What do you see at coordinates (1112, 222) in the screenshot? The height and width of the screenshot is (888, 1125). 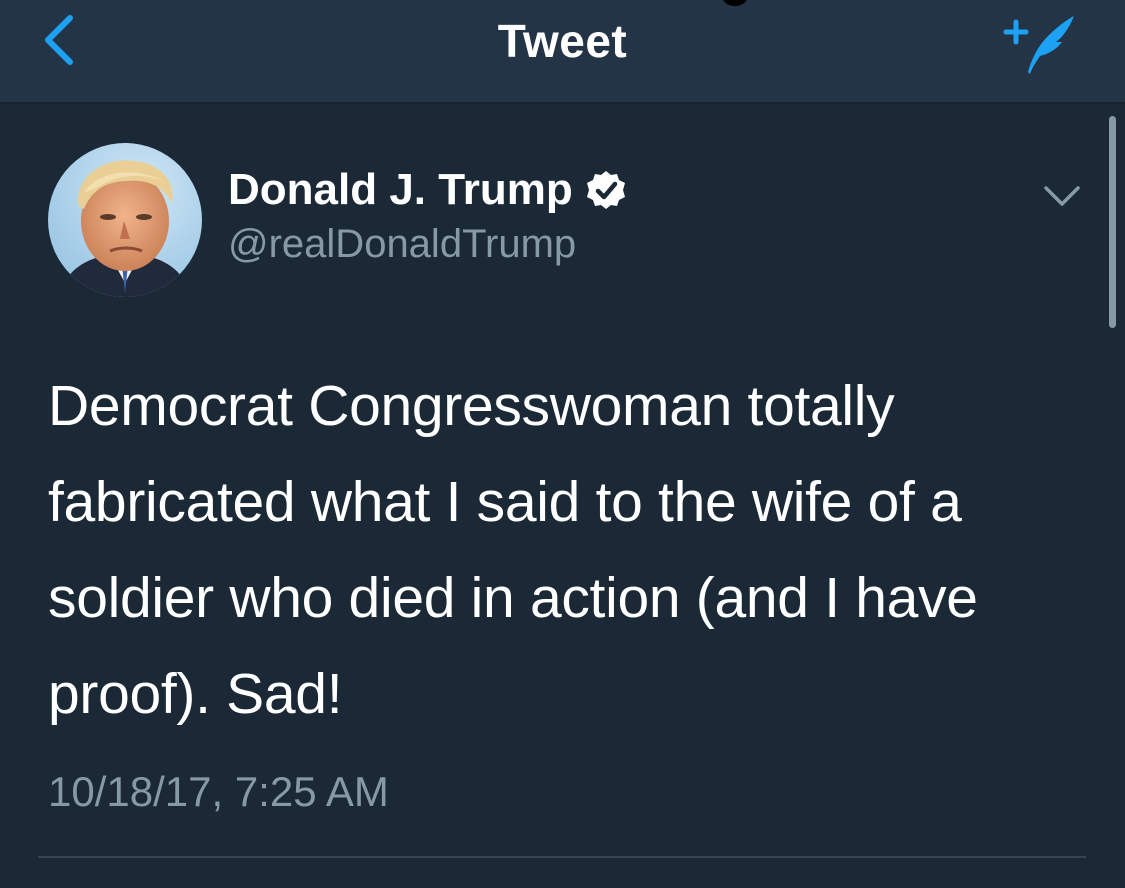 I see `scrollbar` at bounding box center [1112, 222].